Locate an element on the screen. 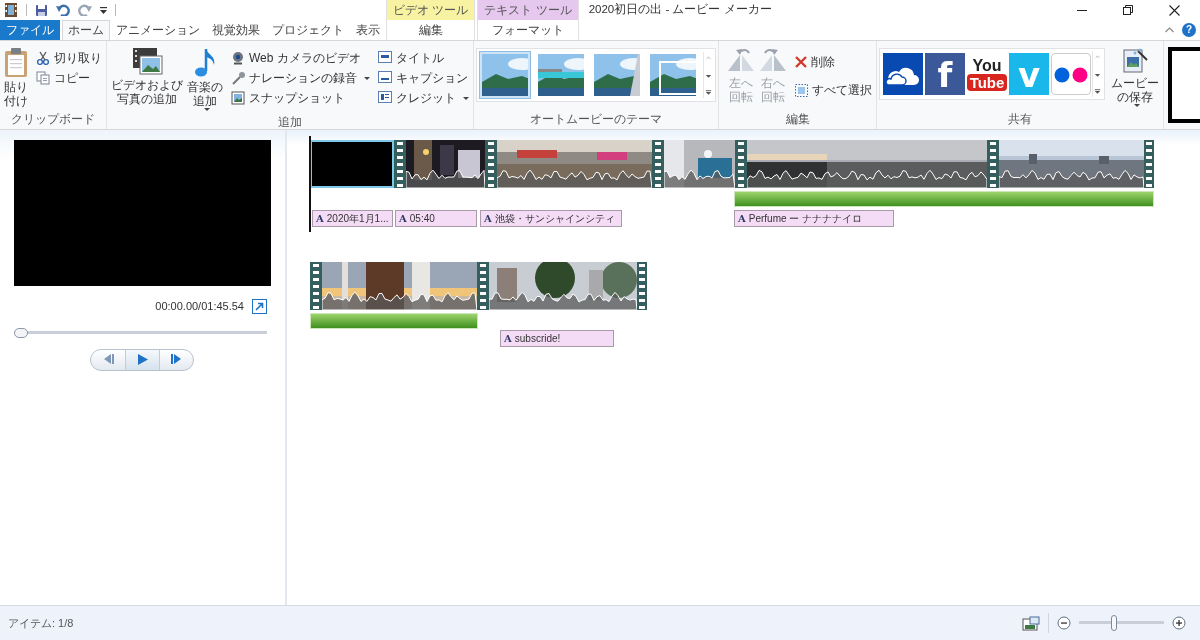 This screenshot has width=1200, height=640. caption-clip: A 池袋・サンシャインシティ is located at coordinates (551, 218).